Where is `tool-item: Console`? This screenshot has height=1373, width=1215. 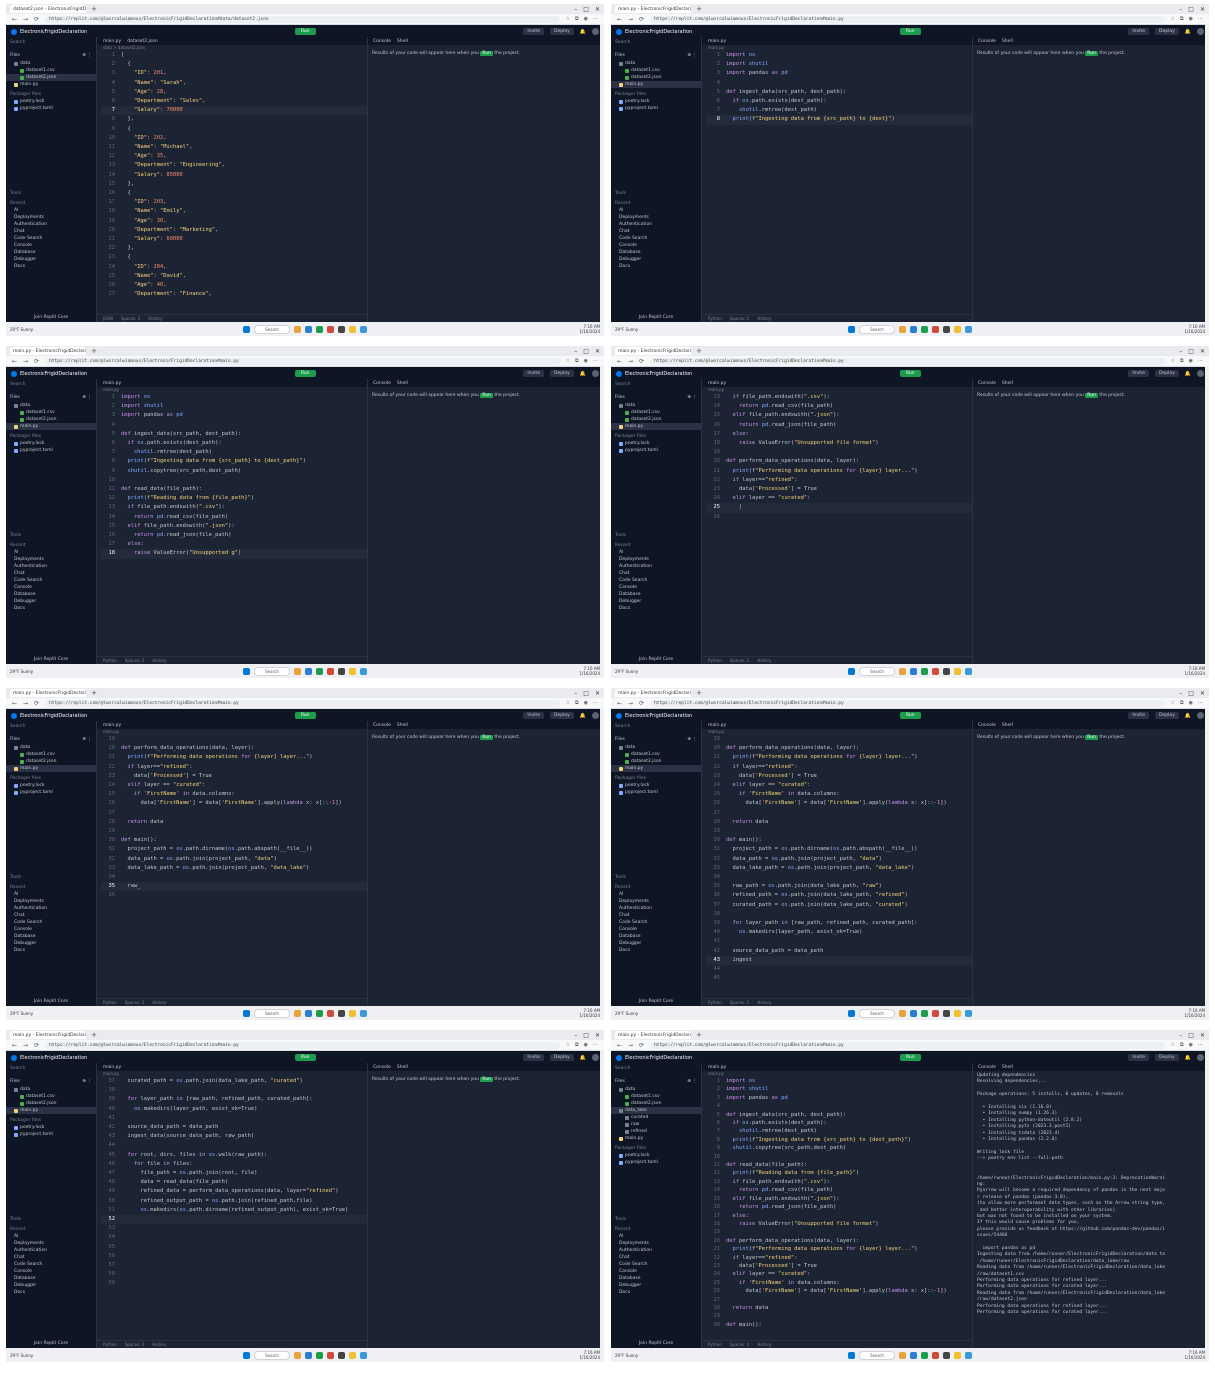 tool-item: Console is located at coordinates (51, 1271).